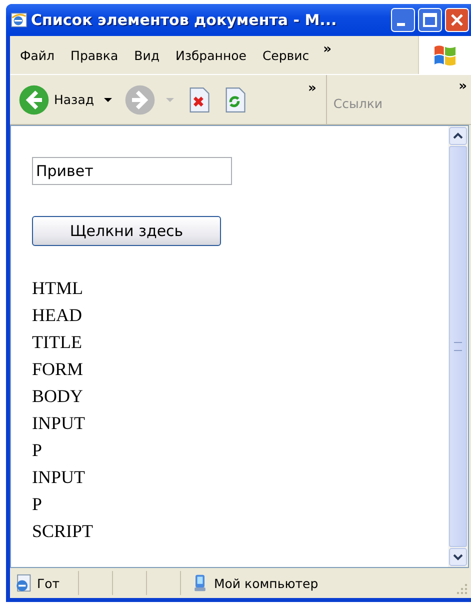  Describe the element at coordinates (94, 55) in the screenshot. I see `menu-item: Правка` at that location.